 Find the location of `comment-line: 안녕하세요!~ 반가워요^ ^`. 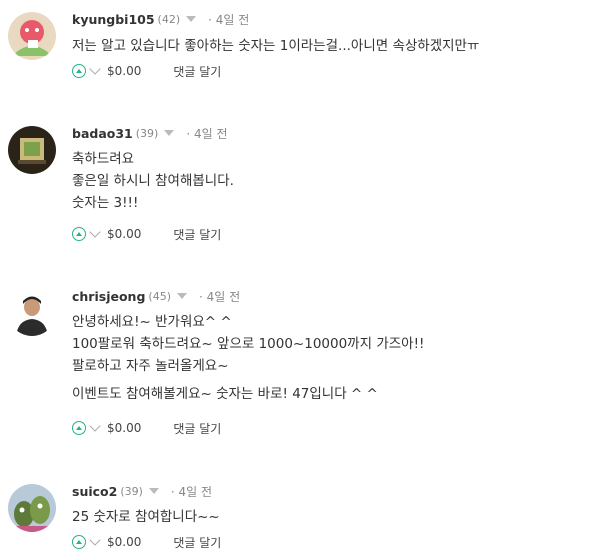

comment-line: 안녕하세요!~ 반가워요^ ^ is located at coordinates (152, 322).